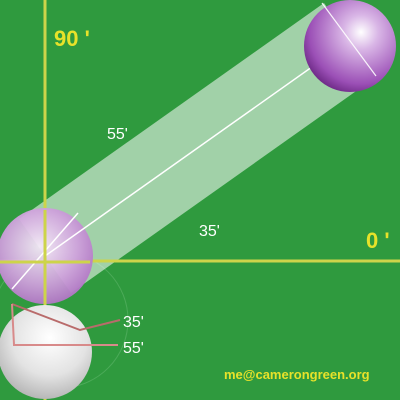 The width and height of the screenshot is (400, 400). What do you see at coordinates (297, 374) in the screenshot?
I see `credit-text: me@camerongreen.org` at bounding box center [297, 374].